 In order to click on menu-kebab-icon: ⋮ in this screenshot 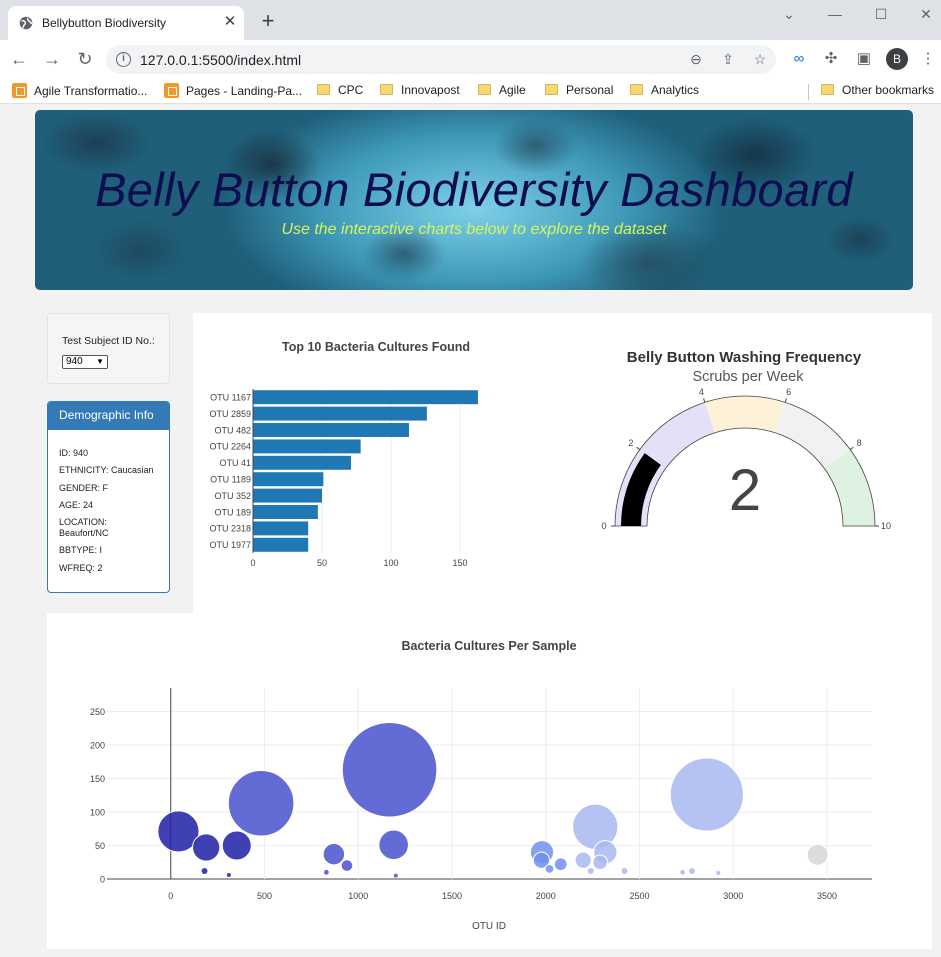, I will do `click(928, 59)`.